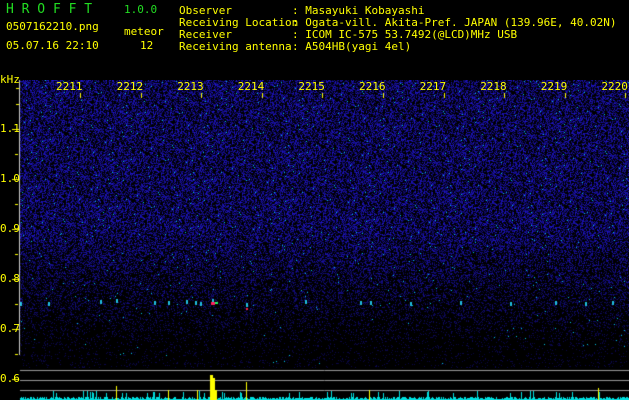 Image resolution: width=629 pixels, height=400 pixels. I want to click on meteor-count: 12, so click(147, 45).